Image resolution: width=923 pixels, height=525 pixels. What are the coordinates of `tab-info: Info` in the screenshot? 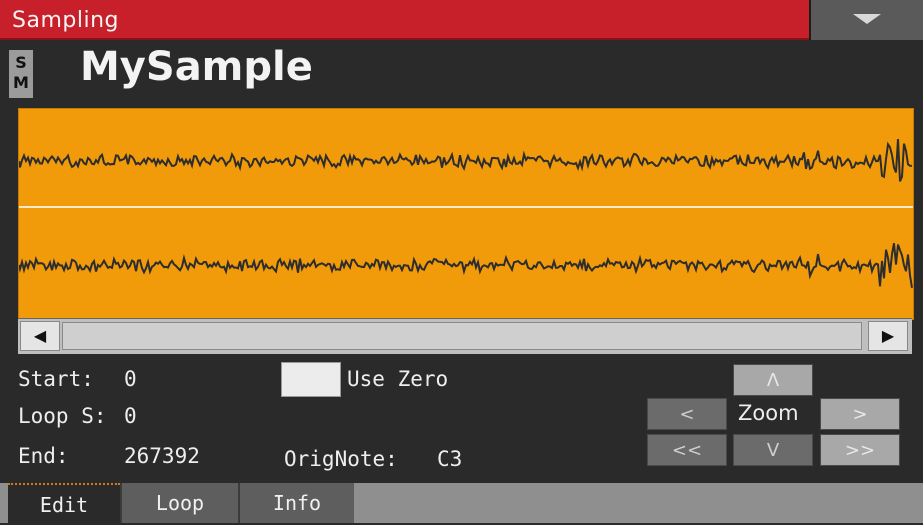 It's located at (296, 503).